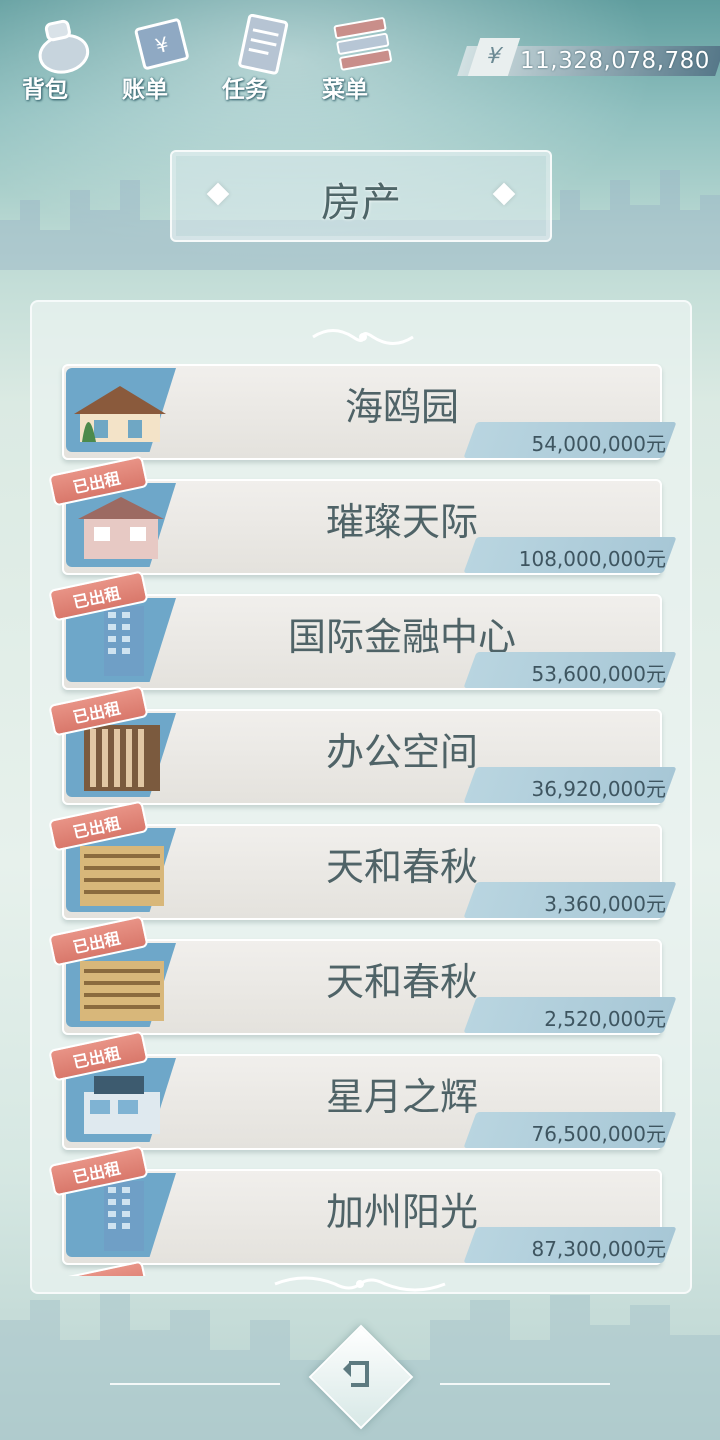 Image resolution: width=720 pixels, height=1440 pixels. What do you see at coordinates (356, 1374) in the screenshot?
I see `back-arrow-icon` at bounding box center [356, 1374].